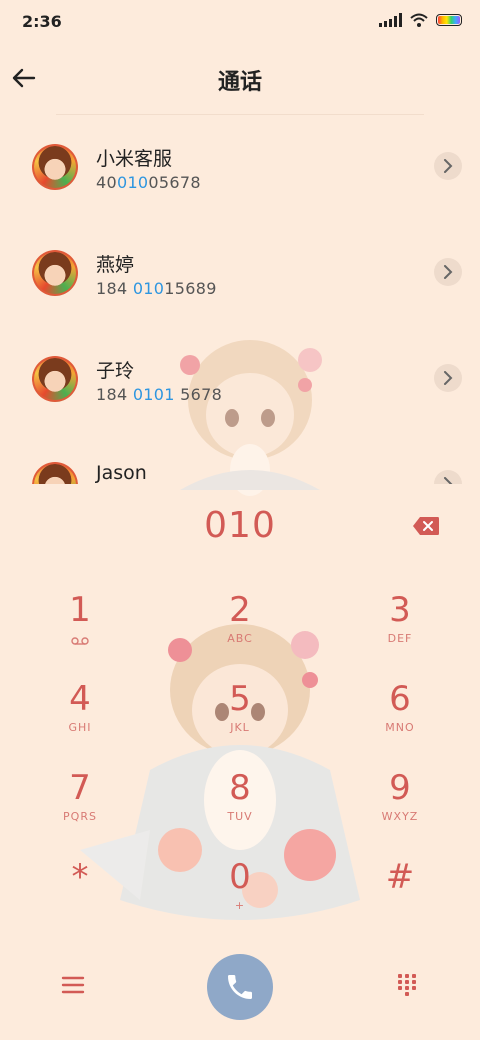  What do you see at coordinates (390, 20) in the screenshot?
I see `signal-icon` at bounding box center [390, 20].